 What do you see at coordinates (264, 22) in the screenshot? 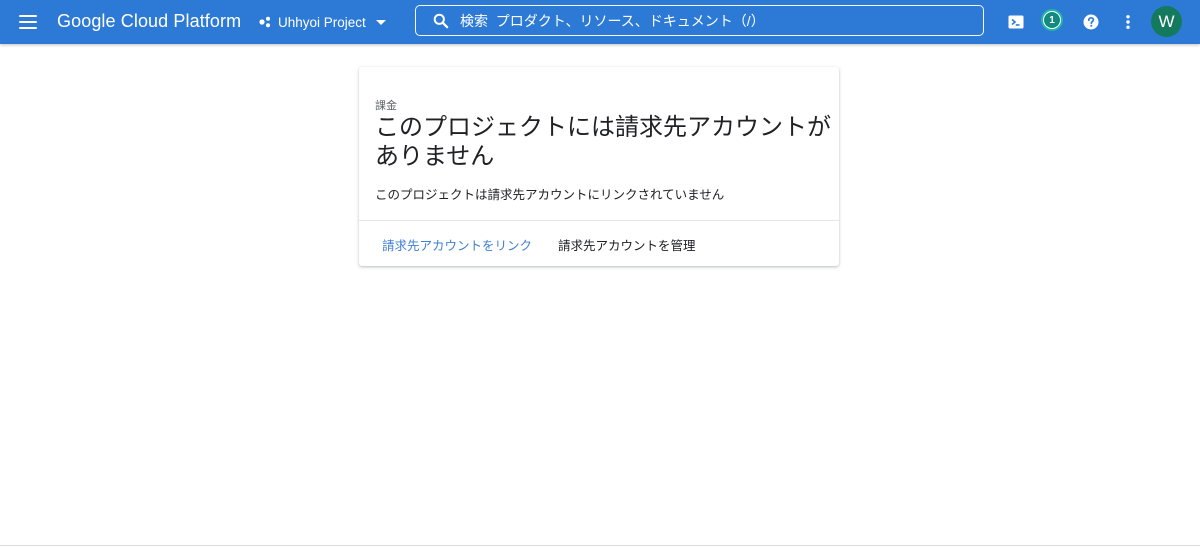
I see `project-icon` at bounding box center [264, 22].